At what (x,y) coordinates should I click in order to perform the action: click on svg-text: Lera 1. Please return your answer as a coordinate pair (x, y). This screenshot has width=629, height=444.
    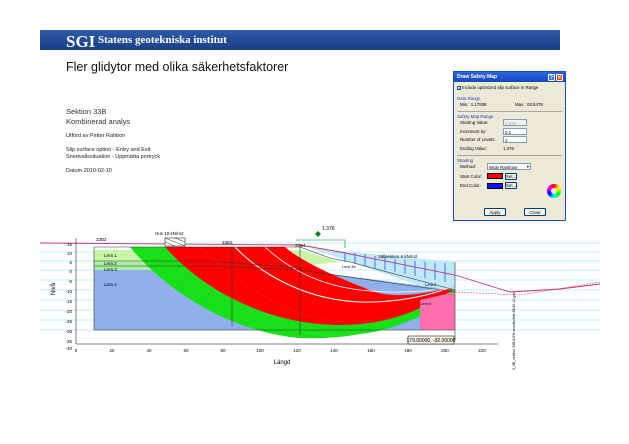
    Looking at the image, I should click on (110, 255).